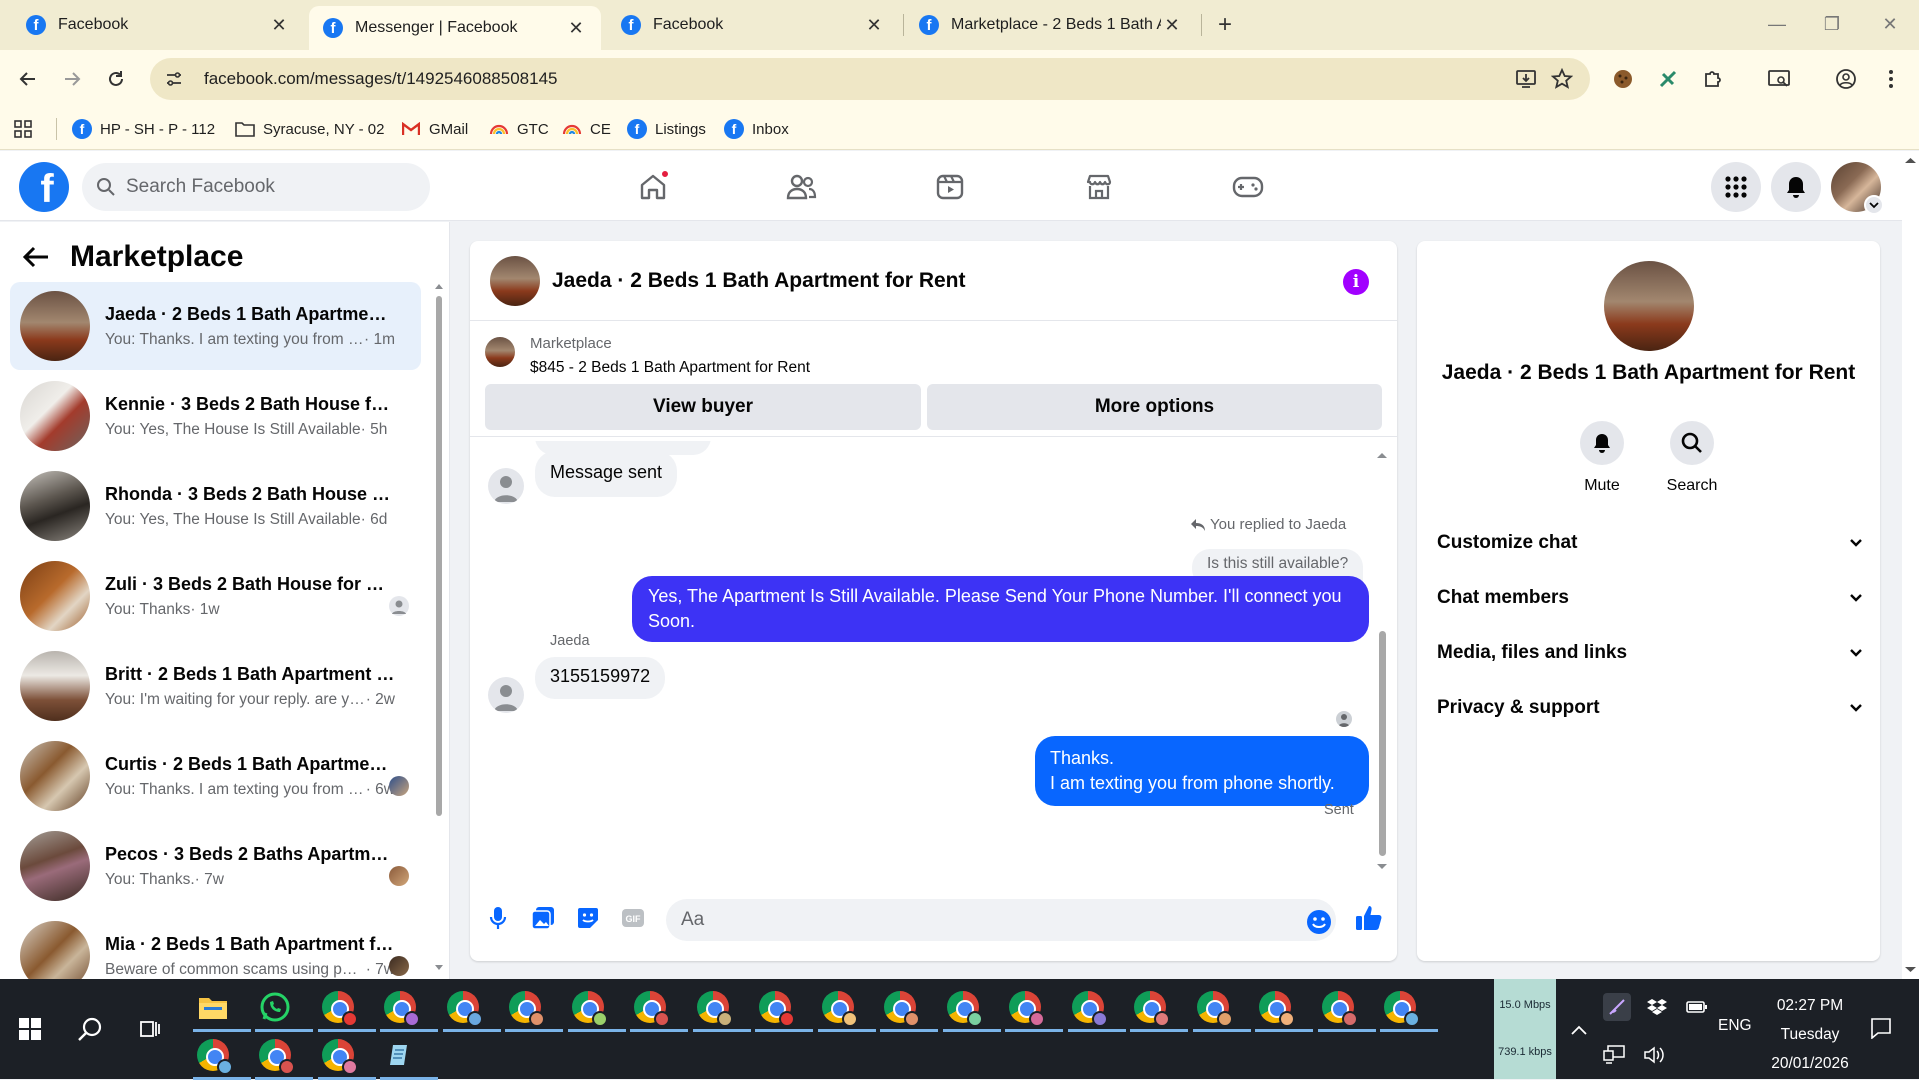  Describe the element at coordinates (1810, 1034) in the screenshot. I see `system-clock: 02:27 PM Tuesday 20/01/2026` at that location.